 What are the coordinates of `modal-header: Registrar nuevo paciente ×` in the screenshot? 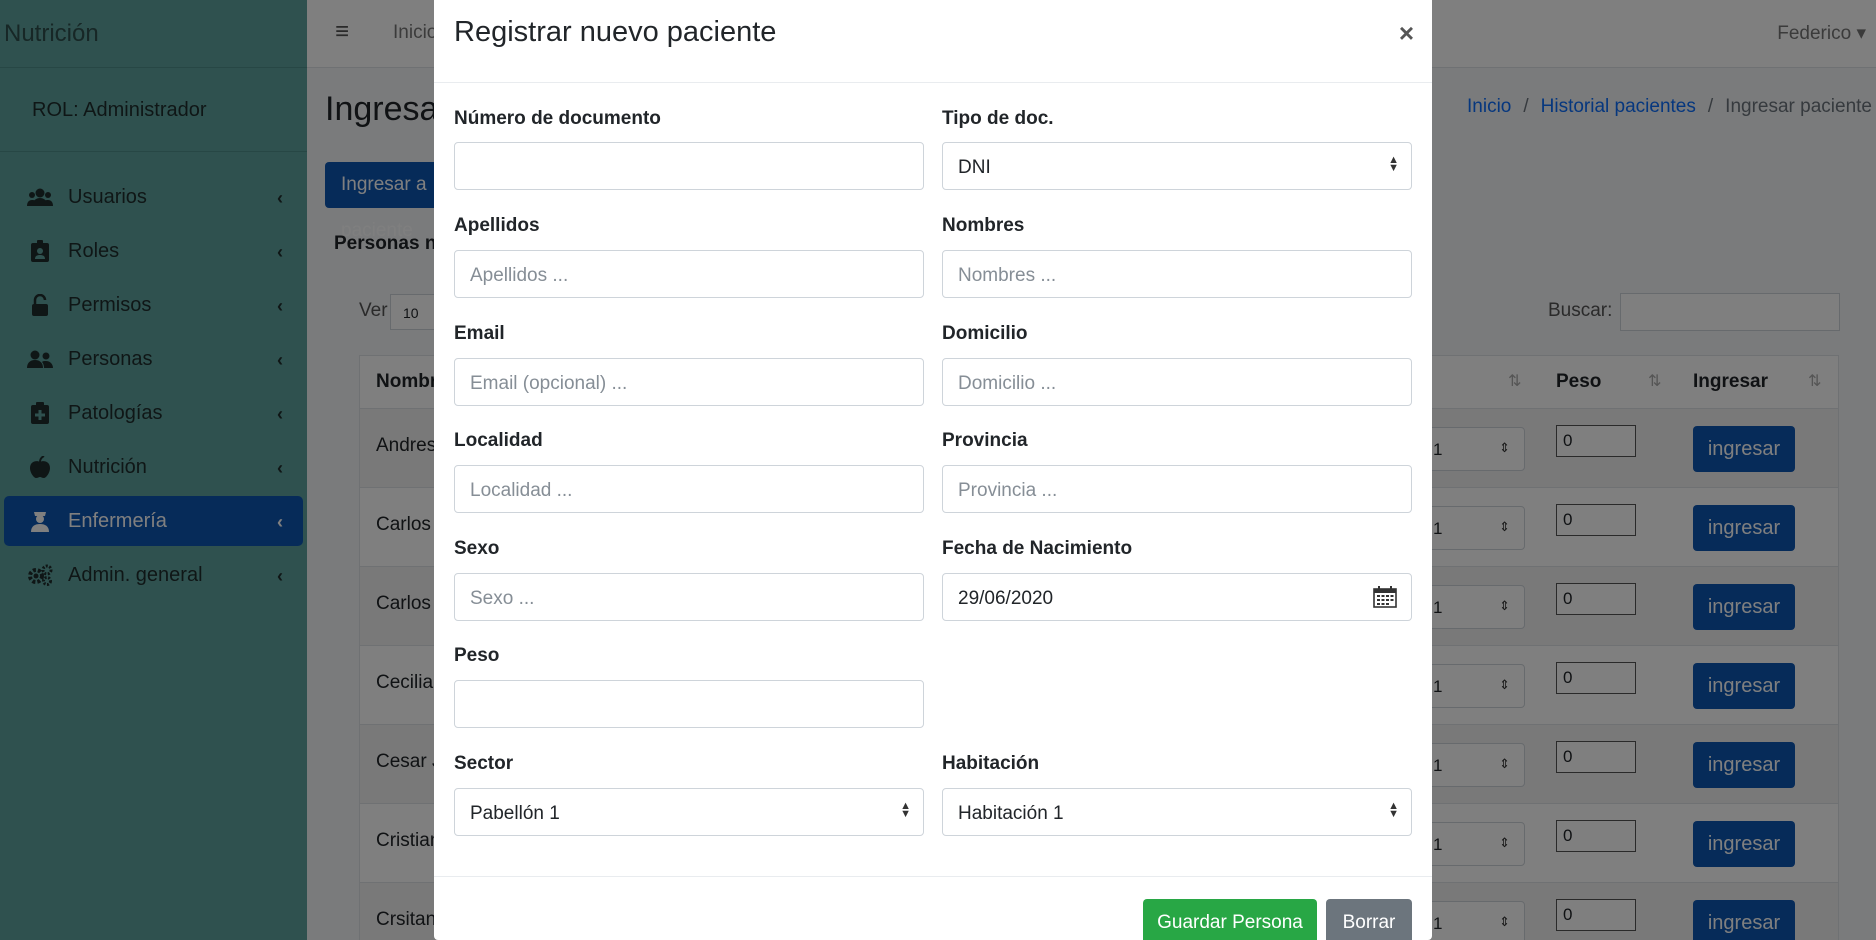 It's located at (933, 41).